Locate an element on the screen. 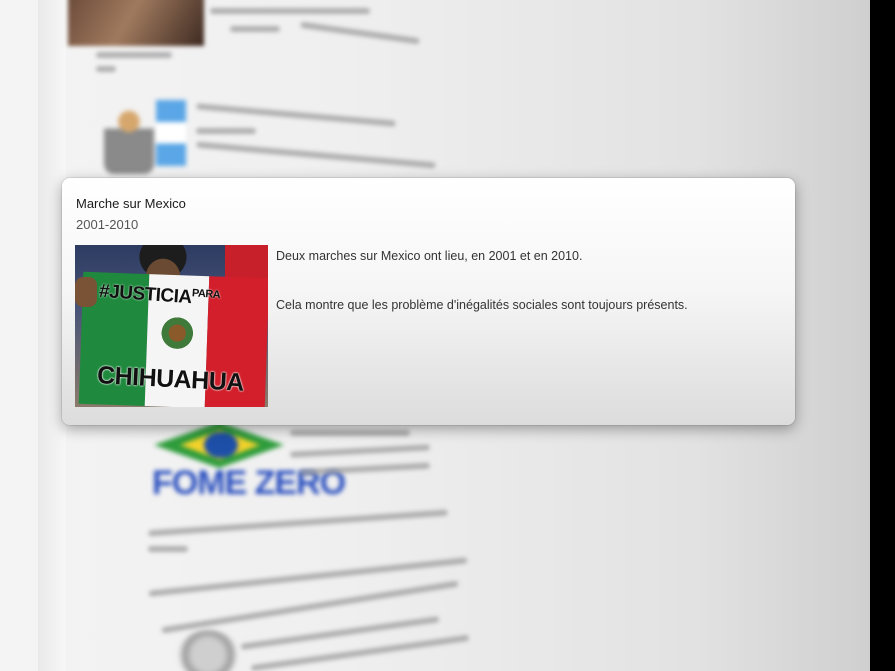 Image resolution: width=895 pixels, height=671 pixels. blurred-portrait is located at coordinates (208, 650).